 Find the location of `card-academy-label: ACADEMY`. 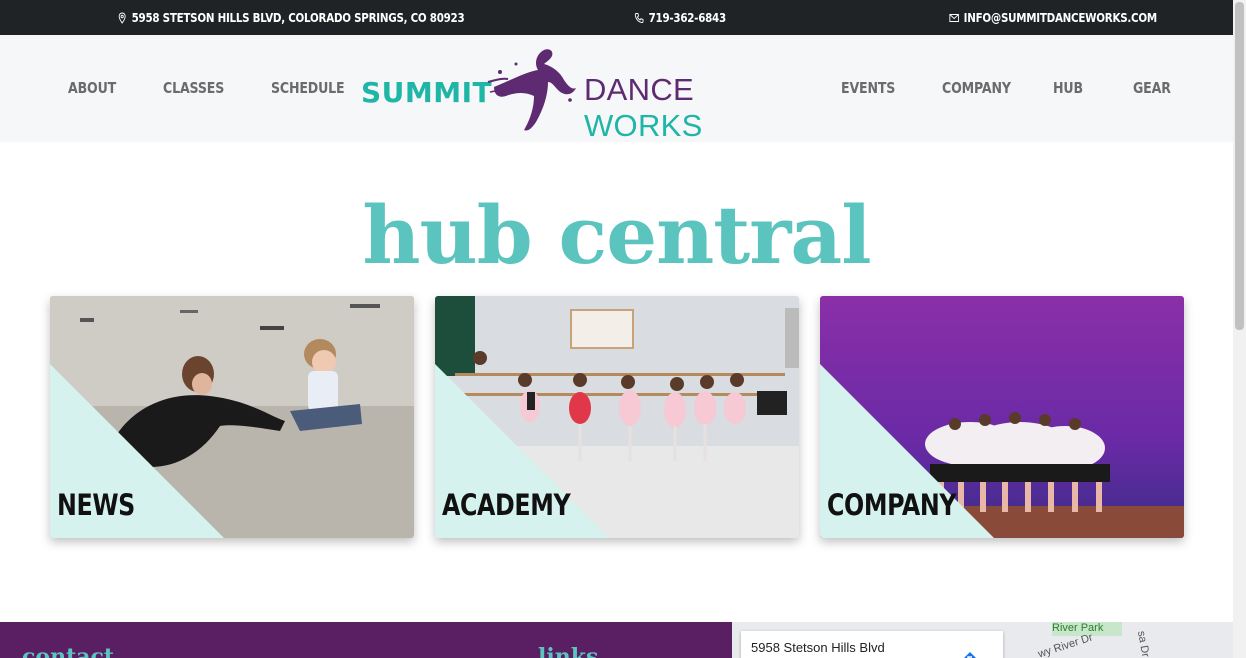

card-academy-label: ACADEMY is located at coordinates (506, 505).